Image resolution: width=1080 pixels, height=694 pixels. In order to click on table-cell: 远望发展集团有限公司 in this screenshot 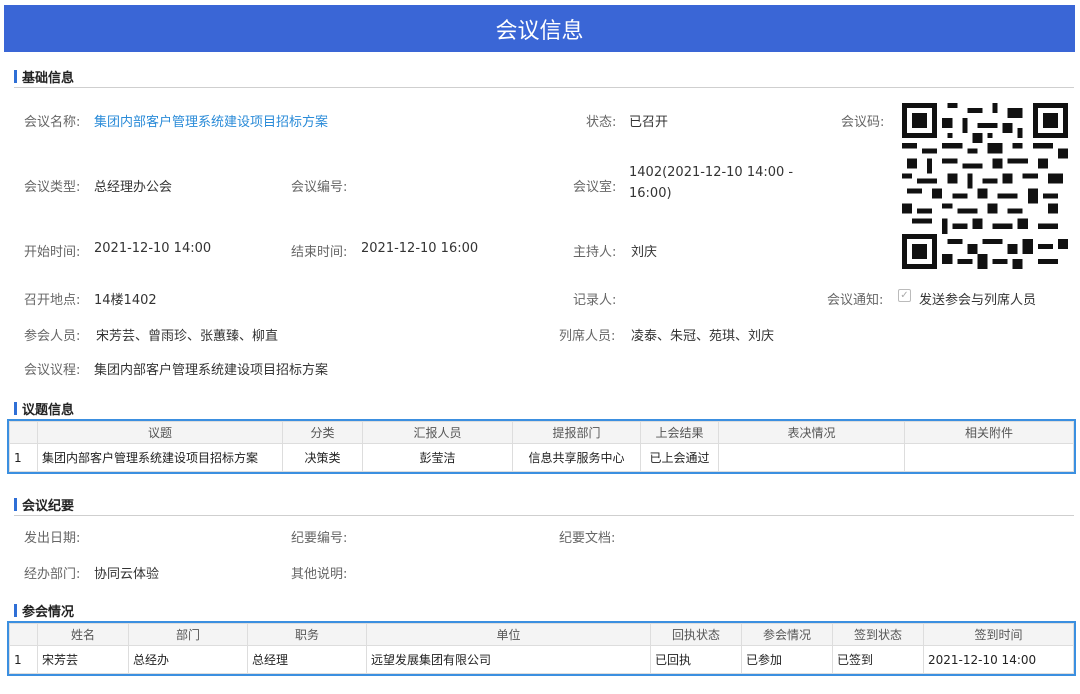, I will do `click(508, 659)`.